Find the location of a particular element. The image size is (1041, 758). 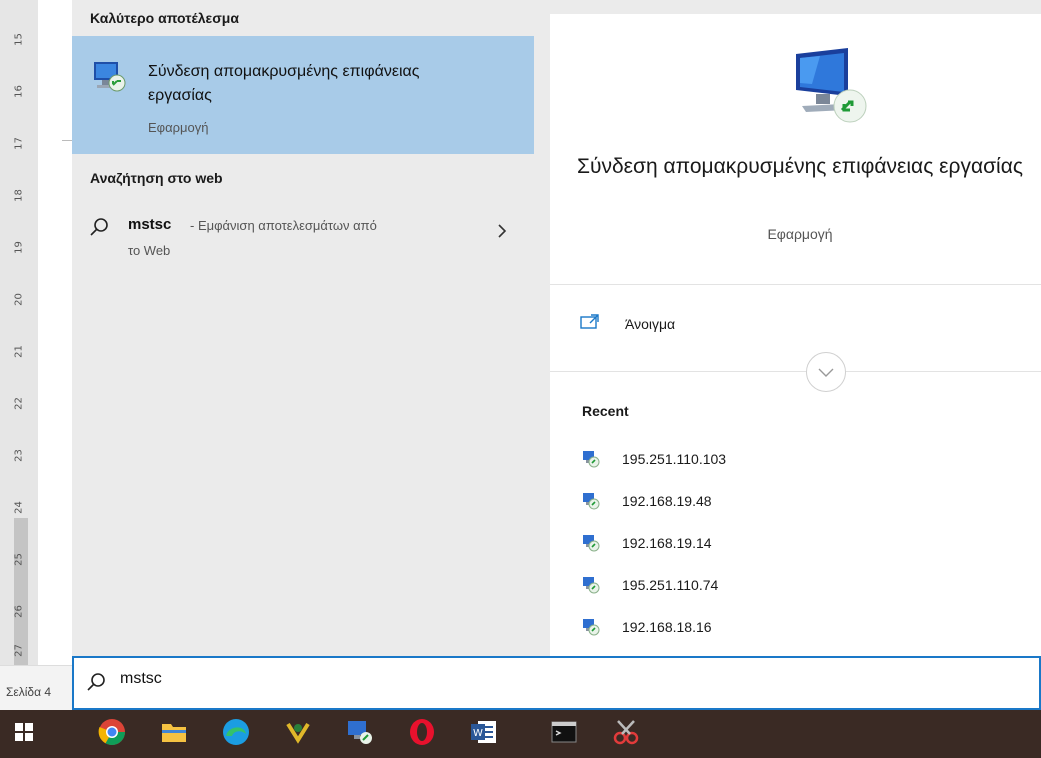

taskbar-opera is located at coordinates (422, 734).